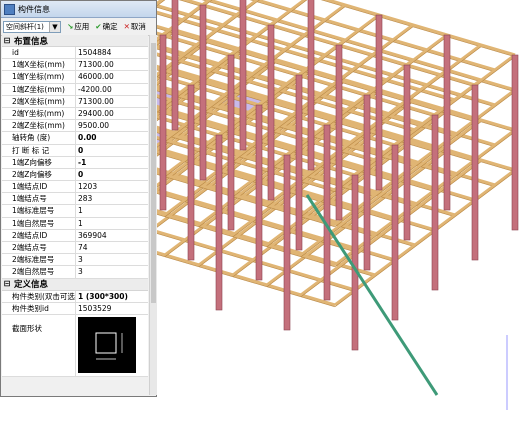 The width and height of the screenshot is (528, 427). I want to click on property-key: 2端X坐标(mm), so click(39, 101).